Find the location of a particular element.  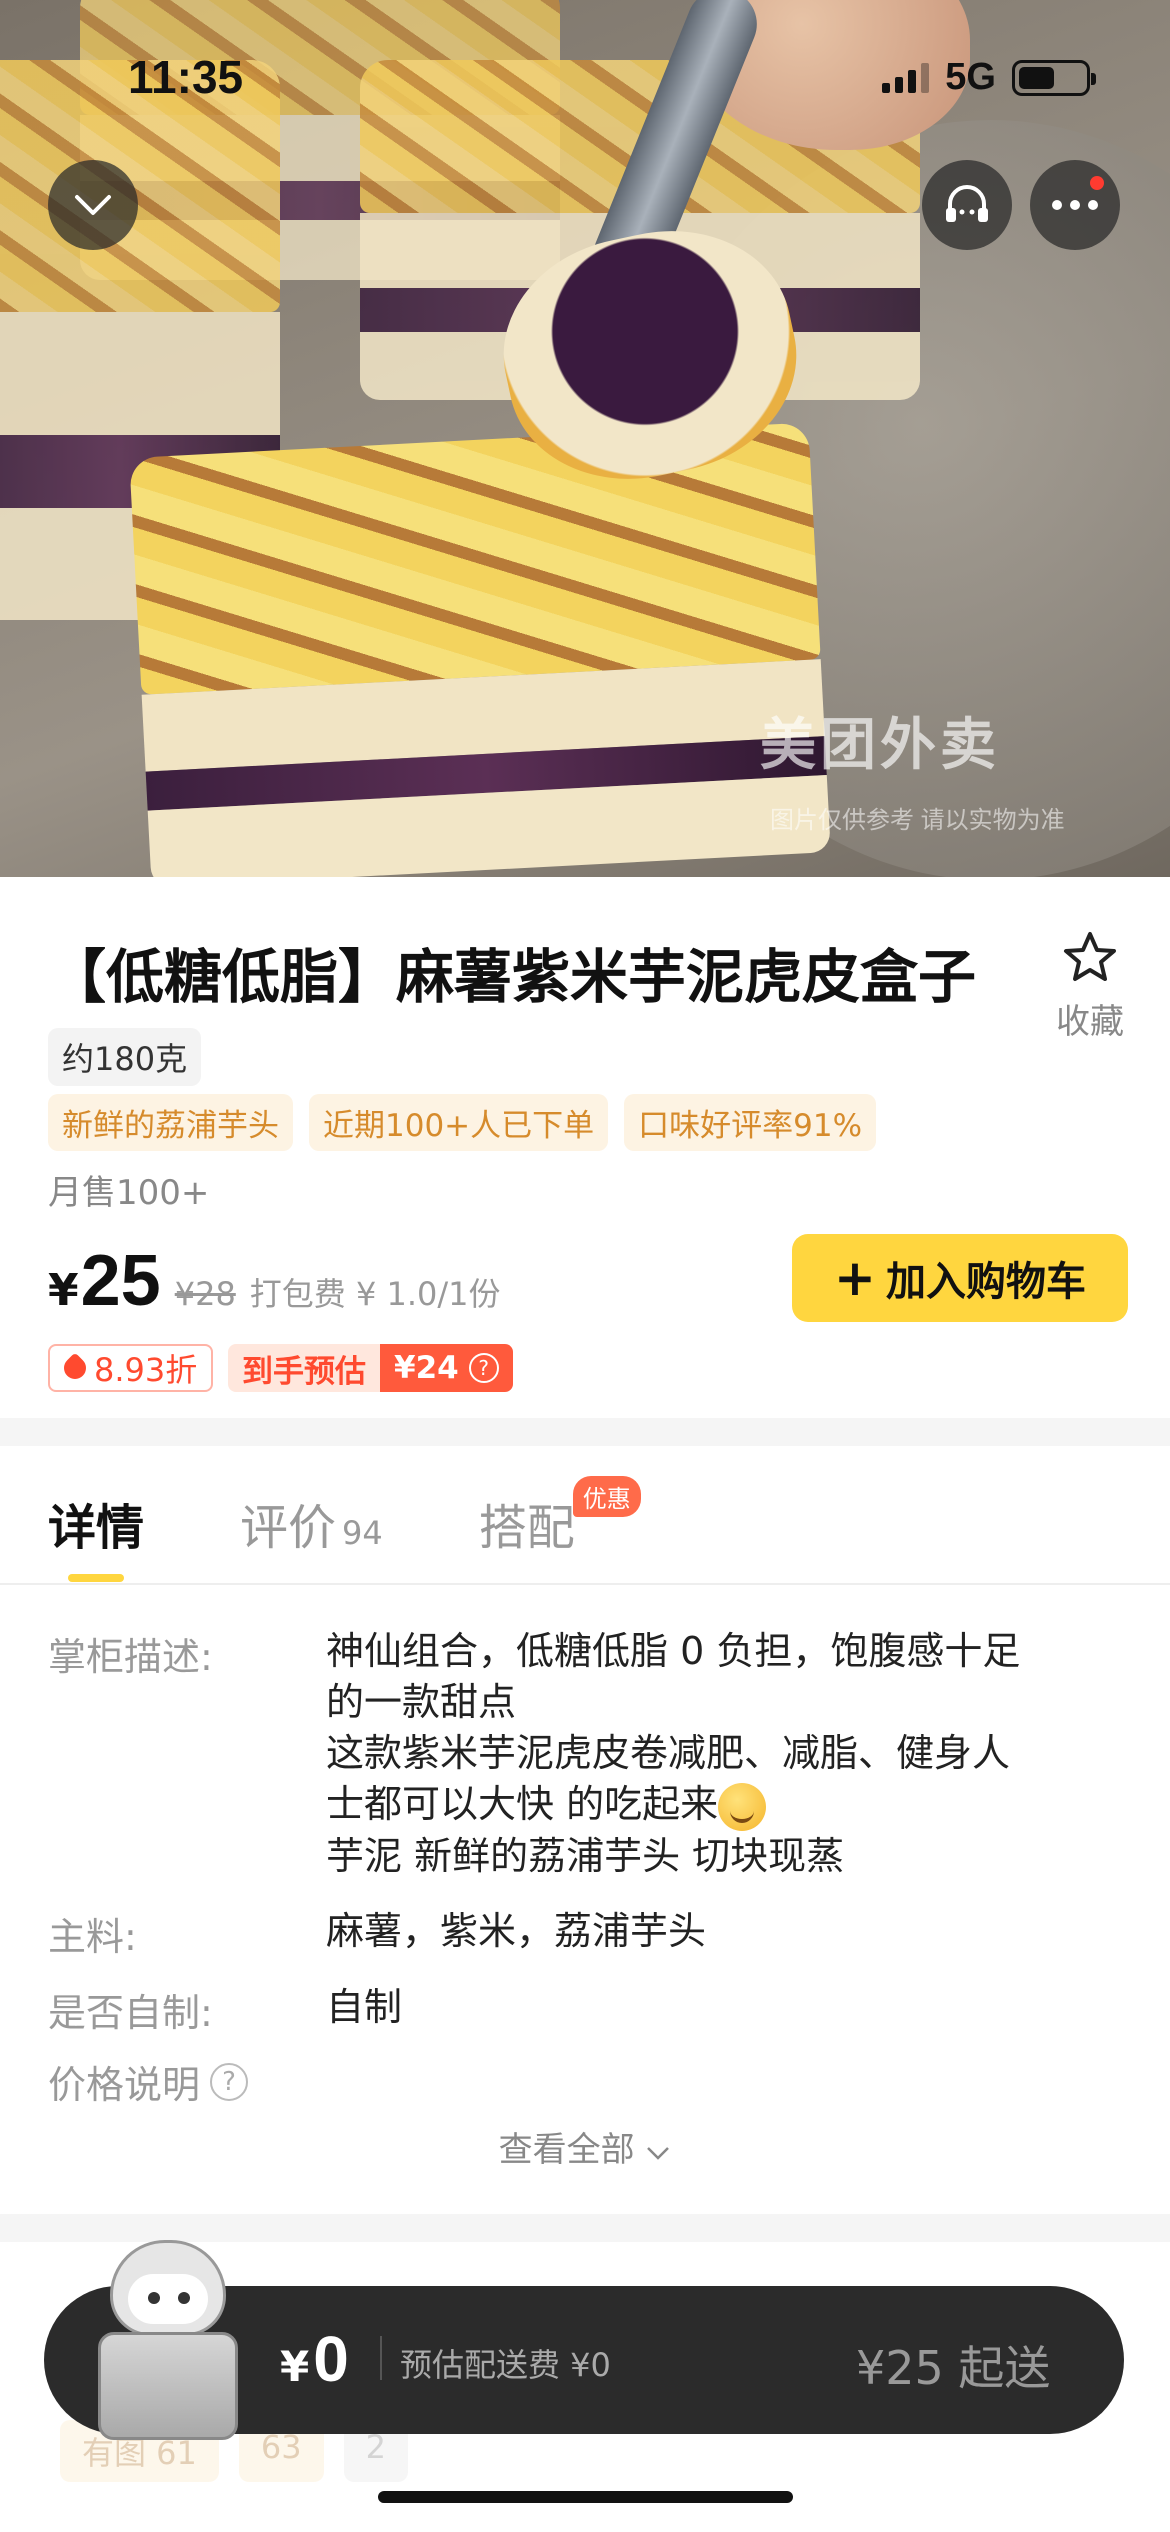

watermark-note: 图片仅供参考 请以实物为准 is located at coordinates (917, 820).